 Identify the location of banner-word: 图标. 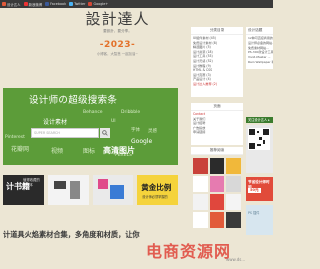
(89, 151).